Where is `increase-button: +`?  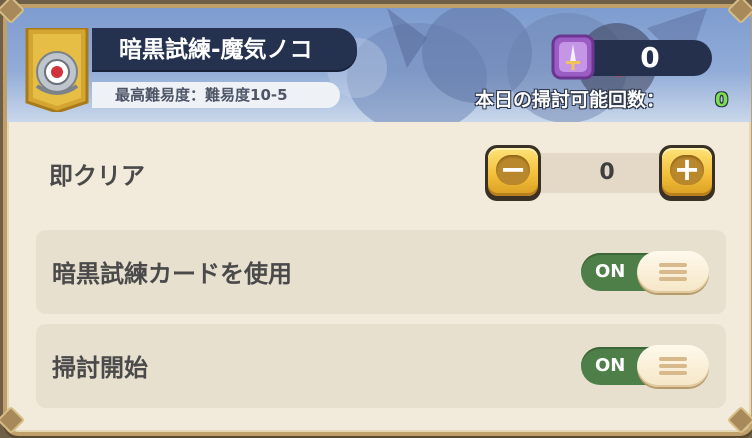 increase-button: + is located at coordinates (687, 173).